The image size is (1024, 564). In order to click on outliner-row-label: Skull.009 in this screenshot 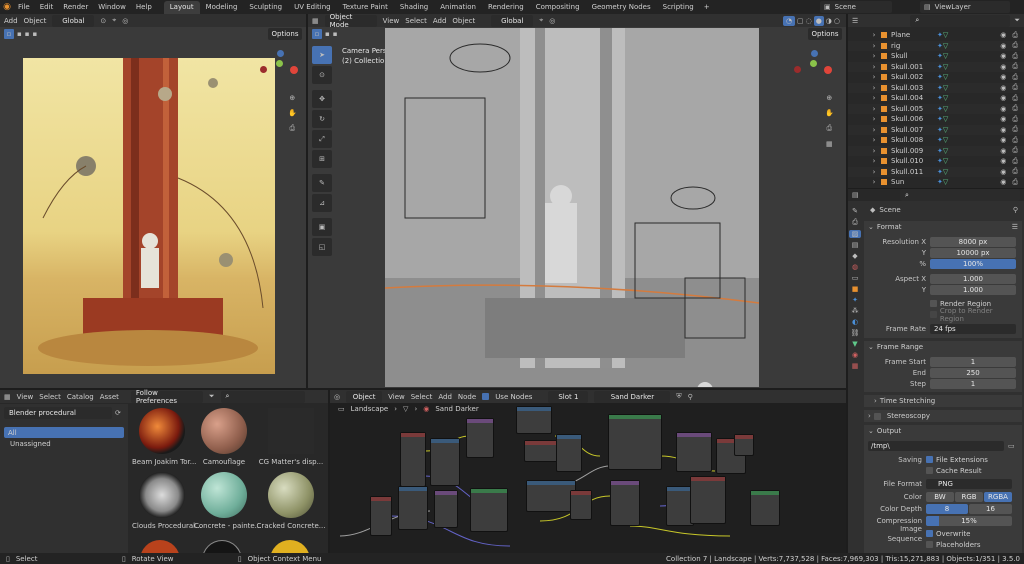, I will do `click(914, 151)`.